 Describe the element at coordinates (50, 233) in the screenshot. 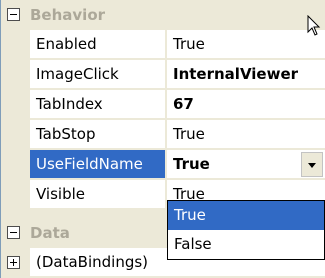

I see `category-label: Data` at that location.